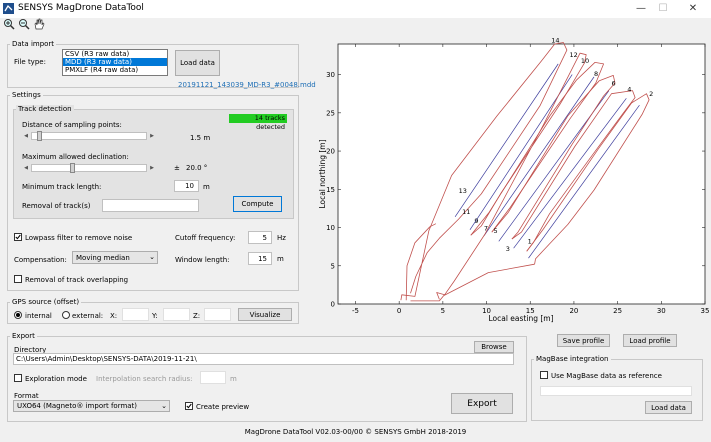 The height and width of the screenshot is (442, 711). Describe the element at coordinates (75, 157) in the screenshot. I see `declination-label: Maximum allowed declination:` at that location.